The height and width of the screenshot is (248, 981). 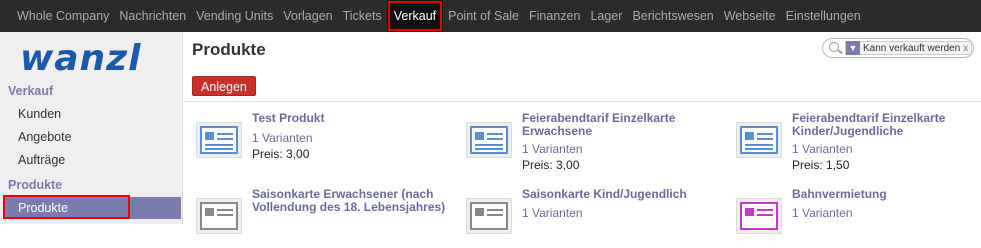 I want to click on nav-whole-company: Whole Company, so click(x=63, y=16).